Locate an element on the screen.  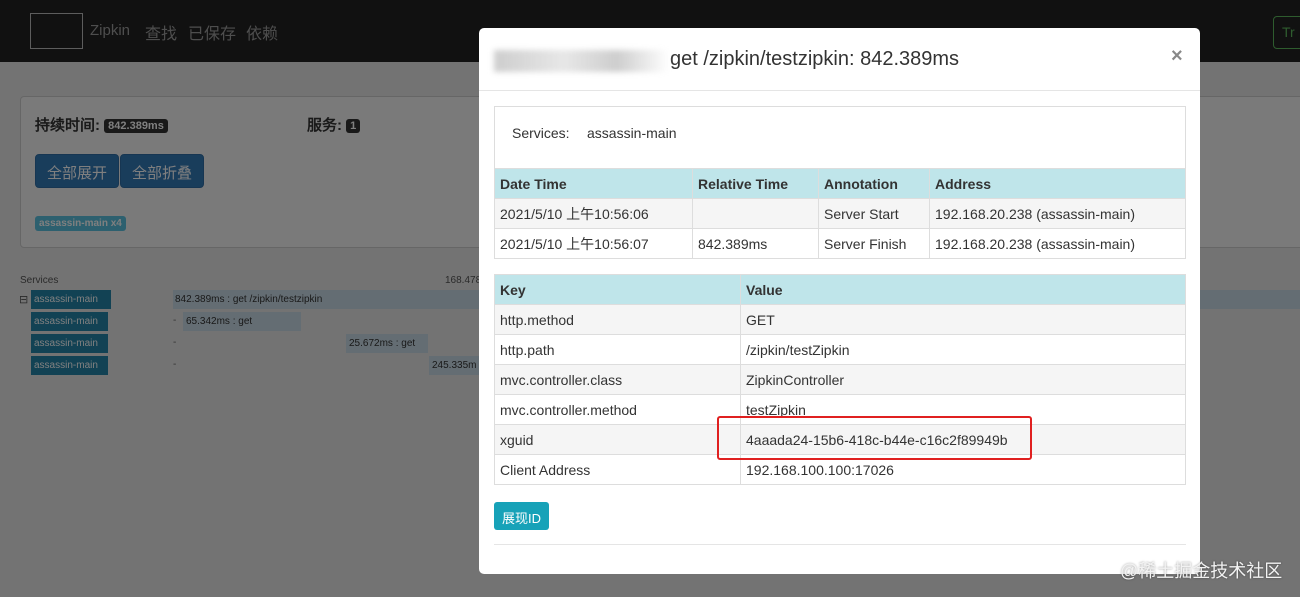
highlight-annotation-box is located at coordinates (874, 438).